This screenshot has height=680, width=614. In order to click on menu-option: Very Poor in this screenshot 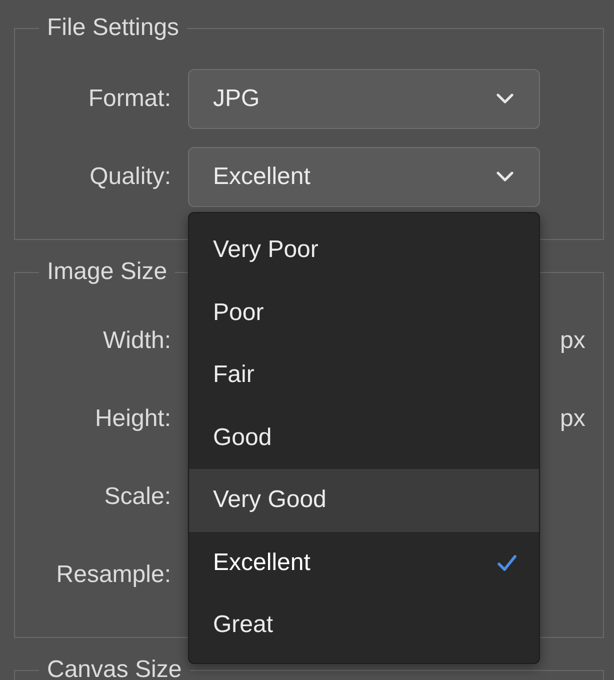, I will do `click(364, 250)`.